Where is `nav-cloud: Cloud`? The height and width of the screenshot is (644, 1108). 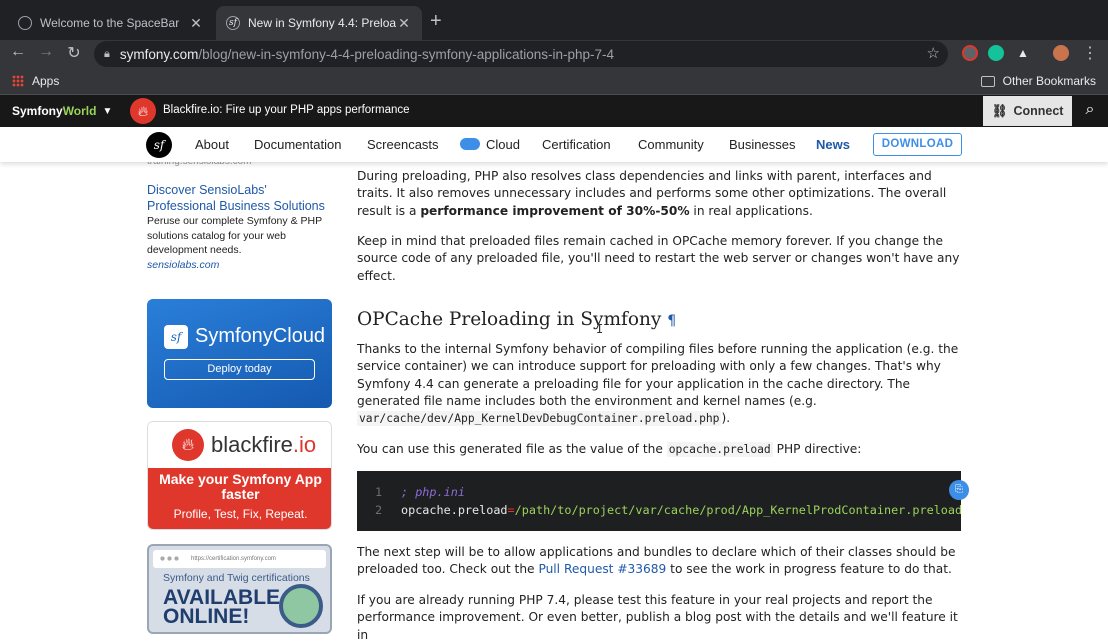 nav-cloud: Cloud is located at coordinates (490, 144).